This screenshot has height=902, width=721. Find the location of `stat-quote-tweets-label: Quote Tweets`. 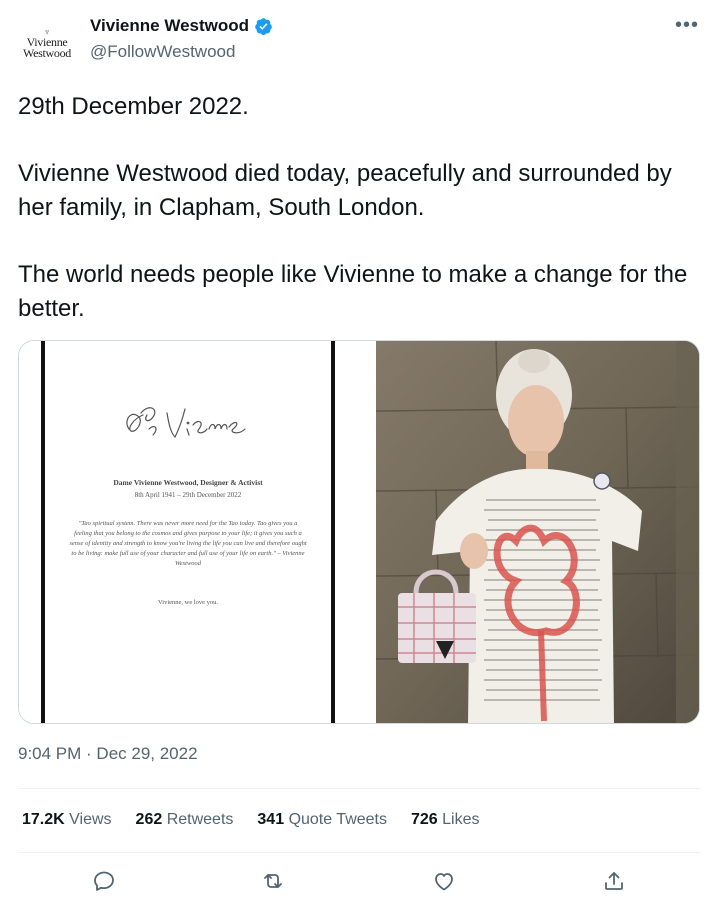

stat-quote-tweets-label: Quote Tweets is located at coordinates (337, 819).